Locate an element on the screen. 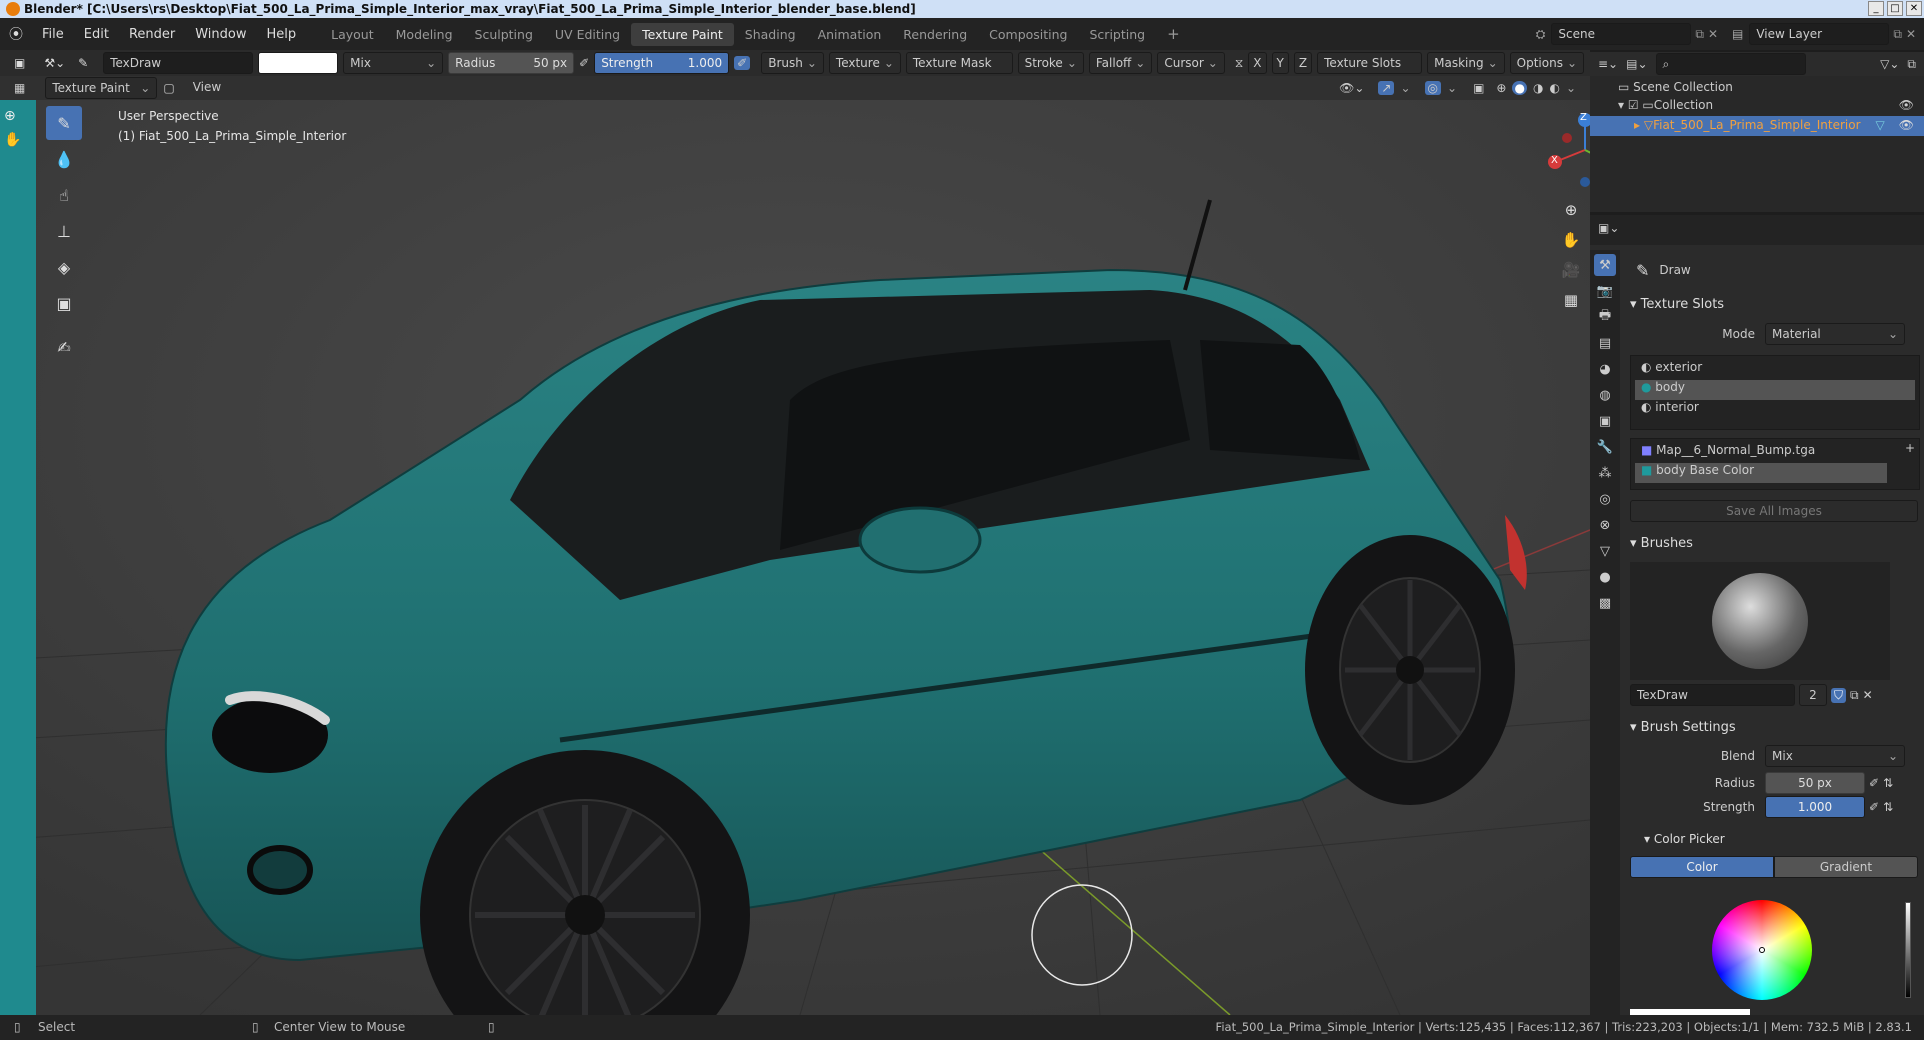 This screenshot has height=1040, width=1924. fake-user-shield-icon: ⛉ is located at coordinates (1839, 695).